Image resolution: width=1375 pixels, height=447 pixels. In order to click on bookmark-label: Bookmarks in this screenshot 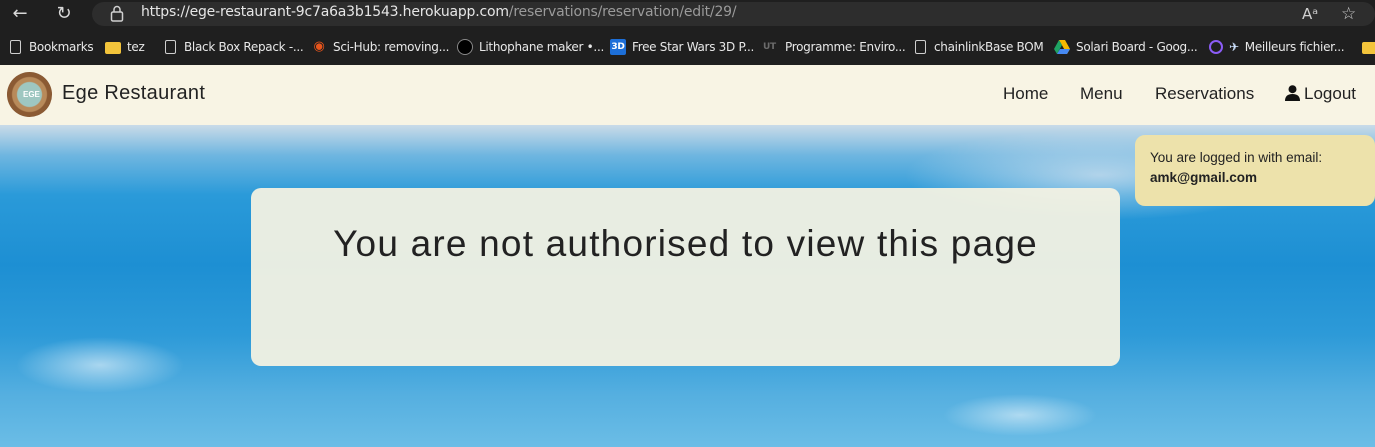, I will do `click(61, 47)`.